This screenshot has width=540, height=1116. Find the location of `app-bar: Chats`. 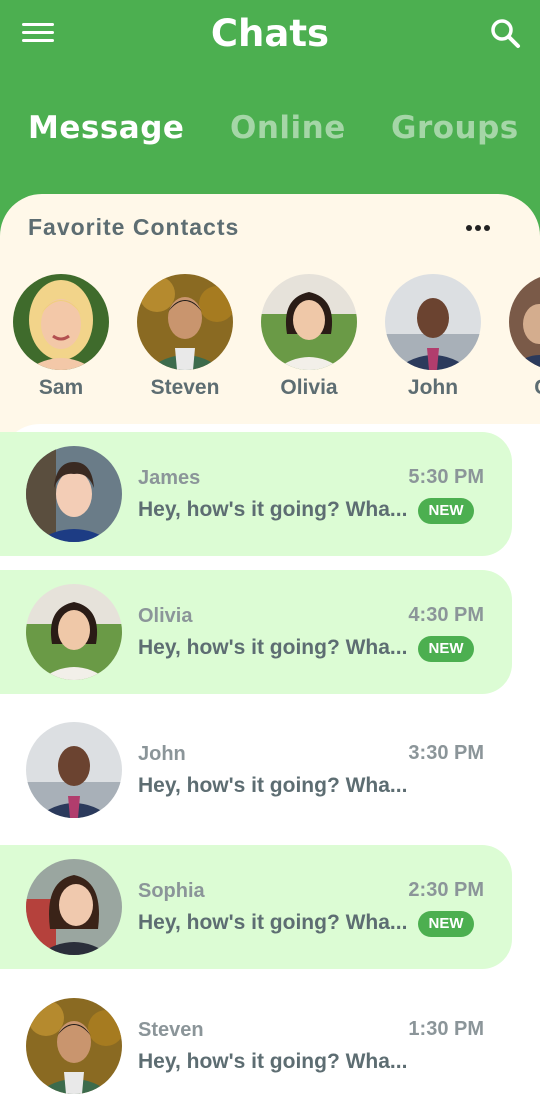

app-bar: Chats is located at coordinates (270, 33).